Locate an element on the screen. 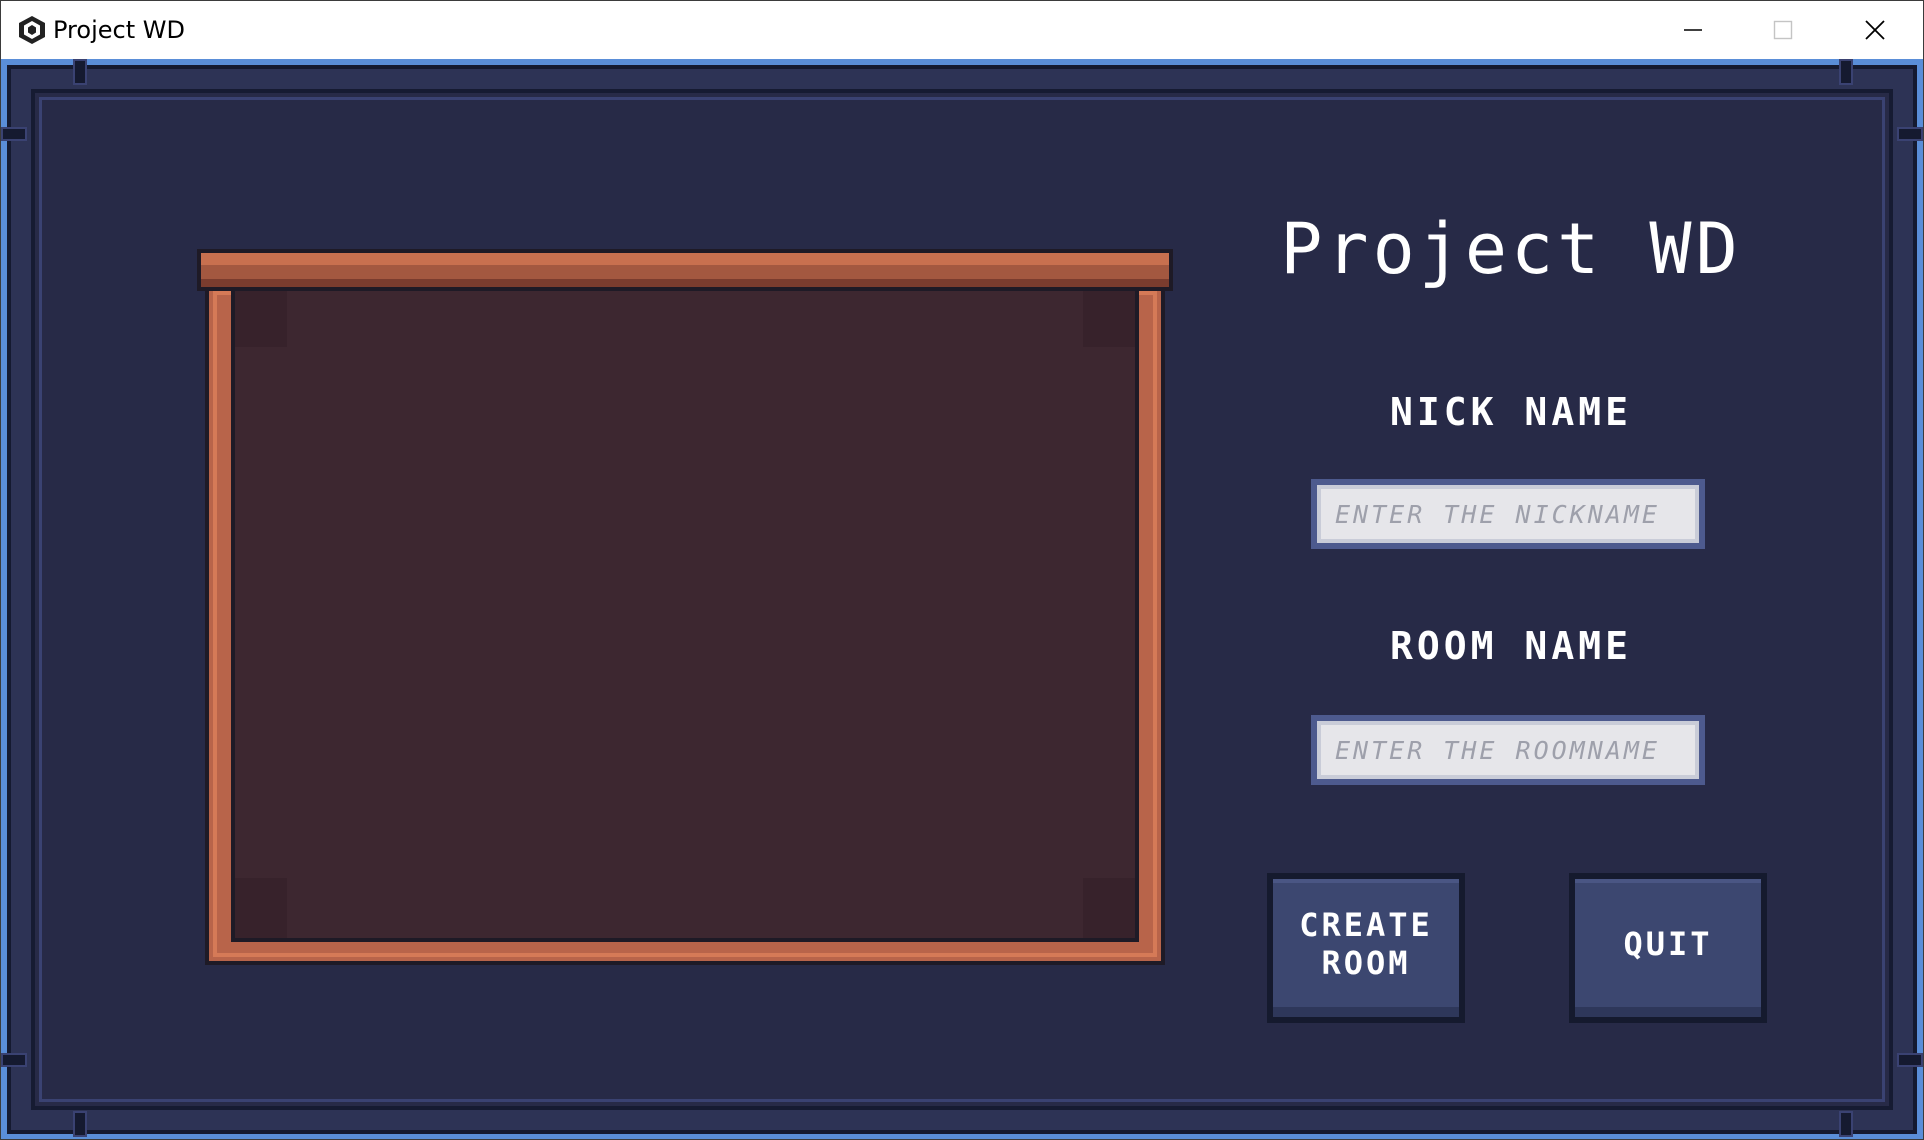  maximize-icon is located at coordinates (1783, 30).